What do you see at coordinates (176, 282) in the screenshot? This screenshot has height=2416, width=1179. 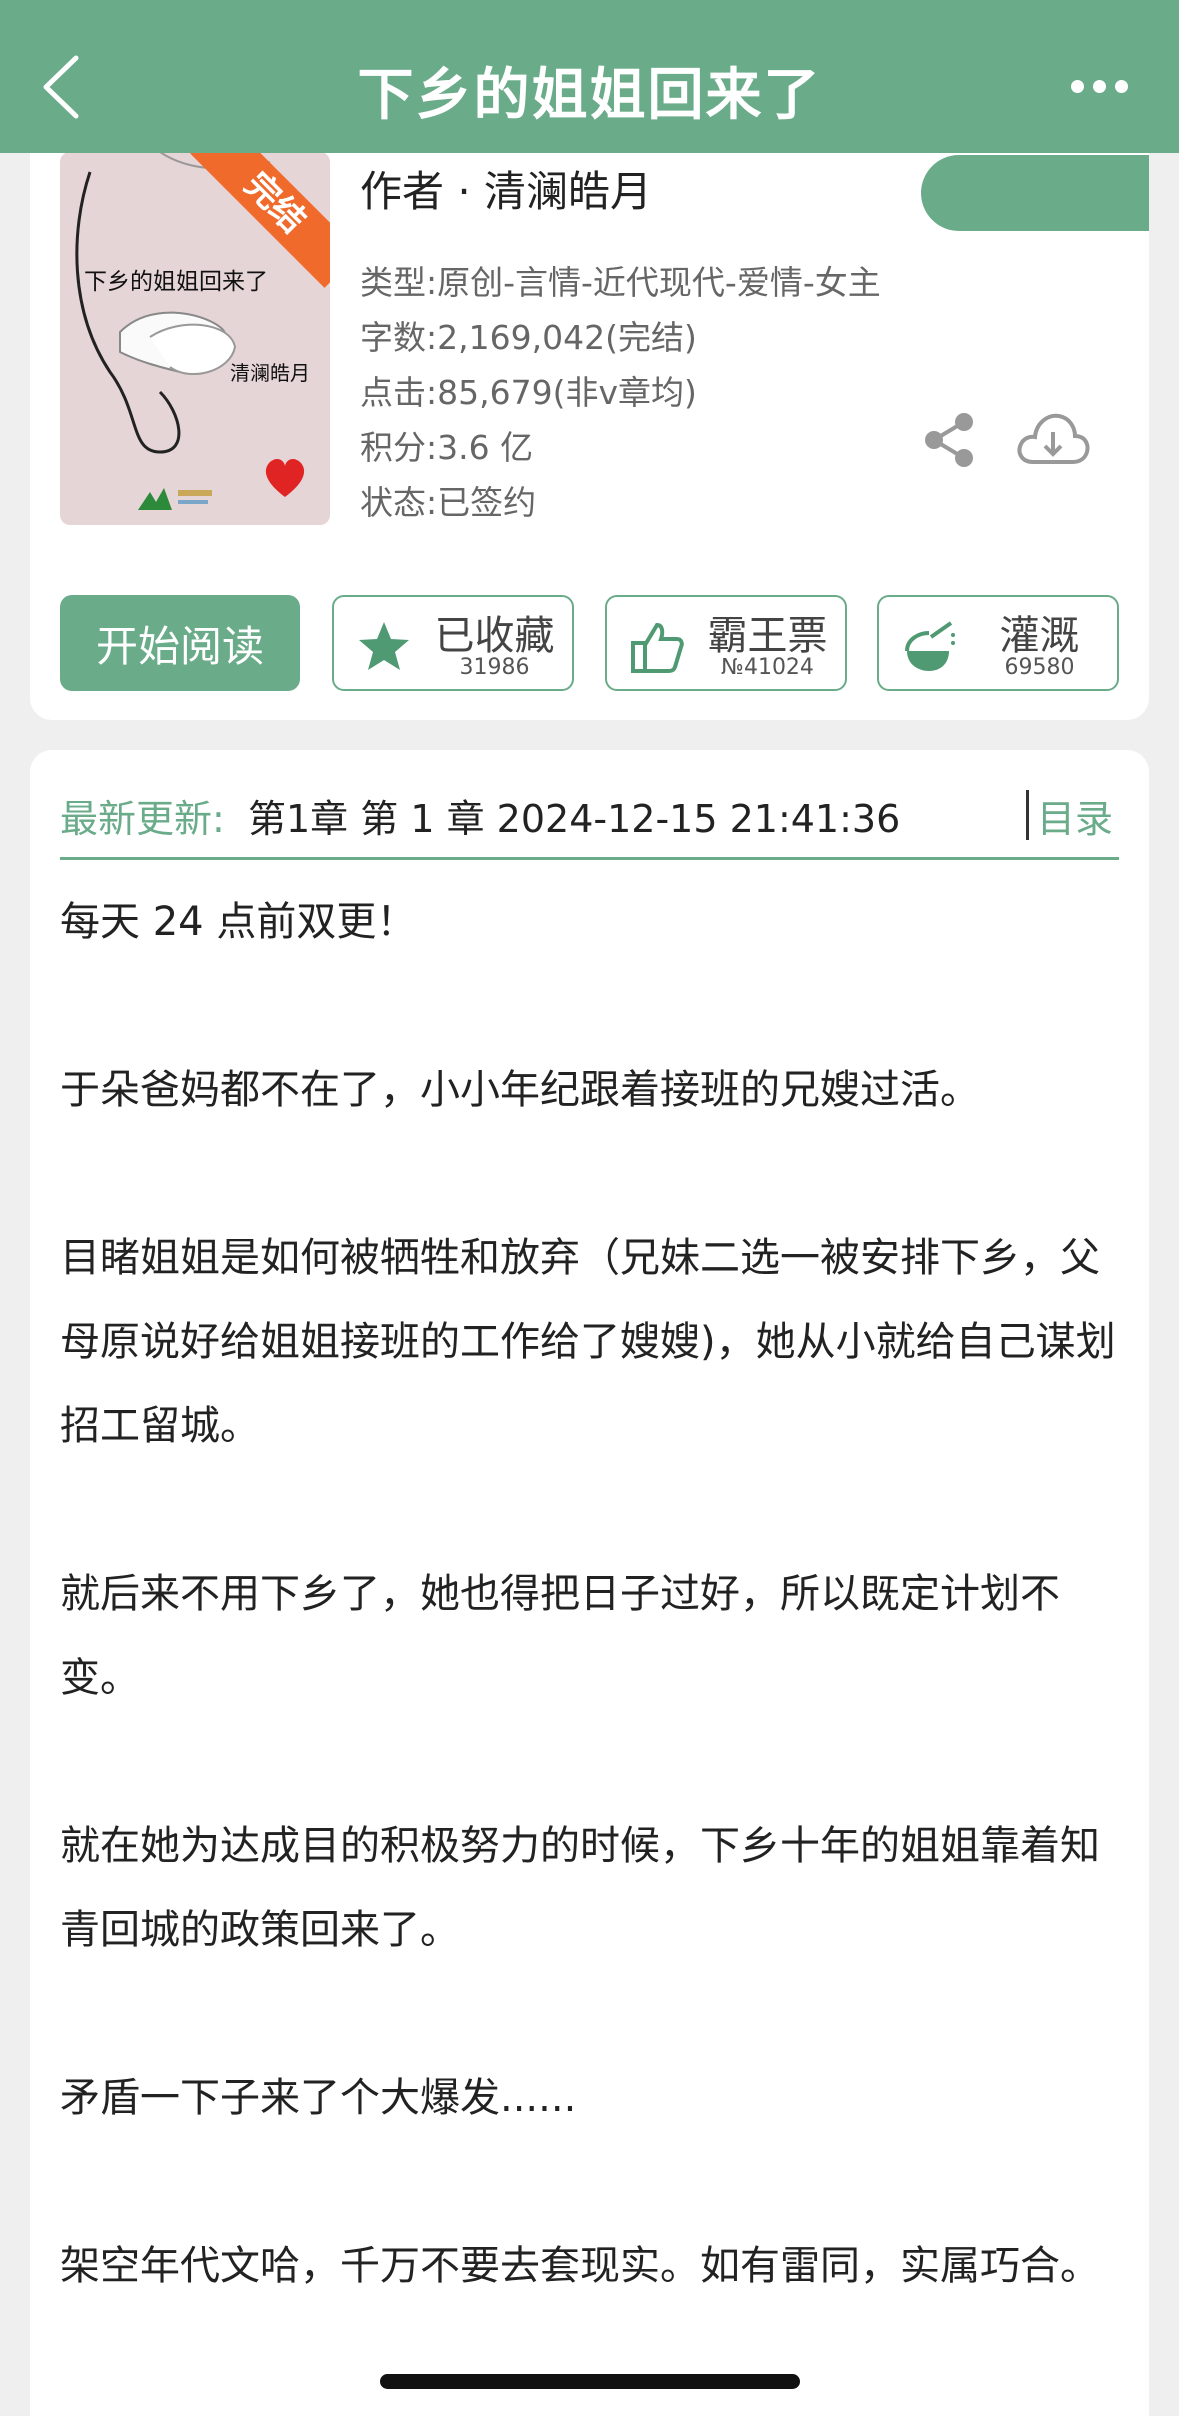 I see `cover-title: 下乡的姐姐回来了` at bounding box center [176, 282].